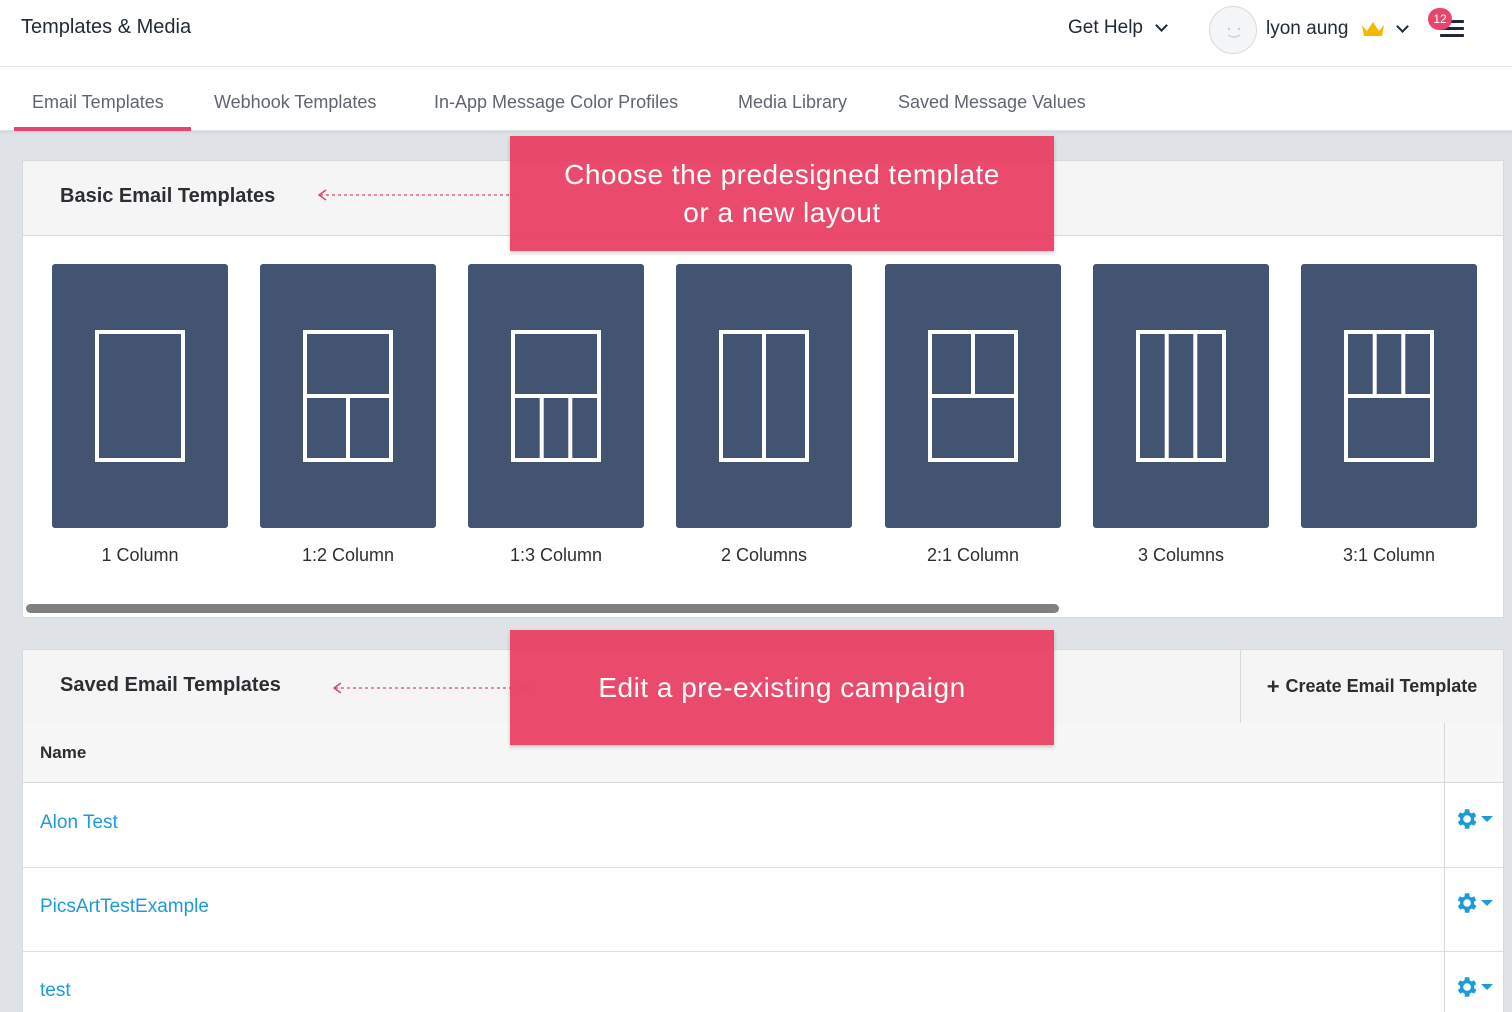 The height and width of the screenshot is (1012, 1512). I want to click on template-label: 1:2 Column, so click(348, 555).